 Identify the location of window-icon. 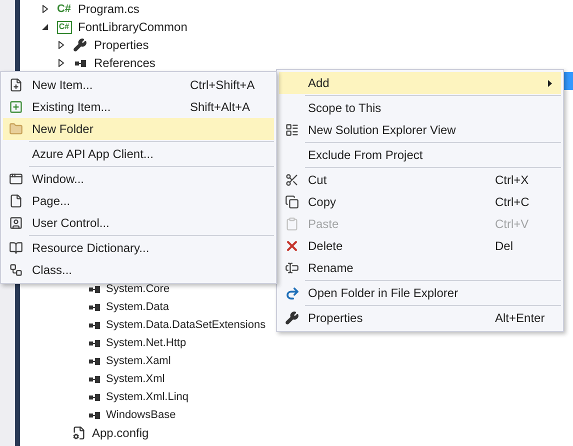
(16, 179).